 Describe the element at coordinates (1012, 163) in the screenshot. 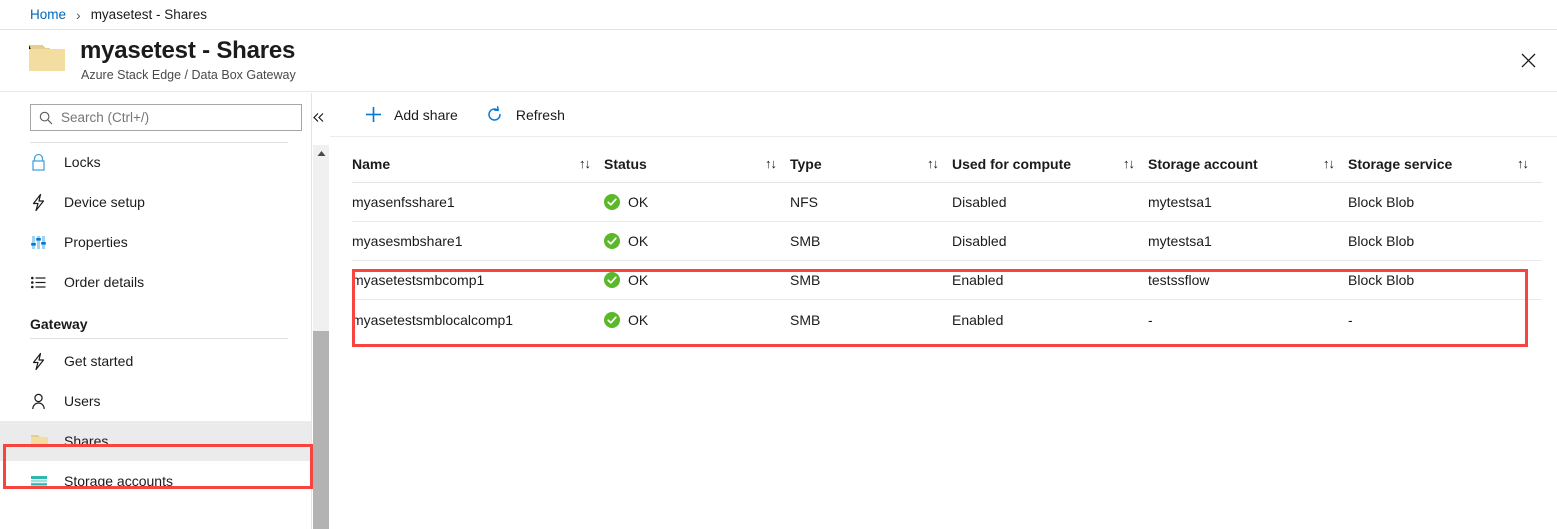

I see `column-header-label: Used for compute` at that location.